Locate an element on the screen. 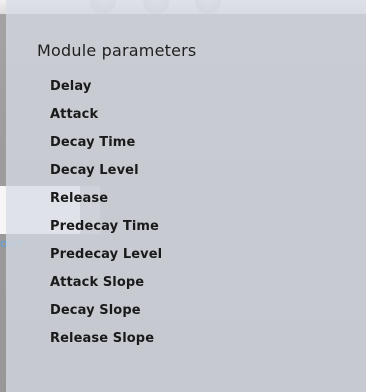  menu-item-attack-slope: Attack Slope is located at coordinates (97, 283).